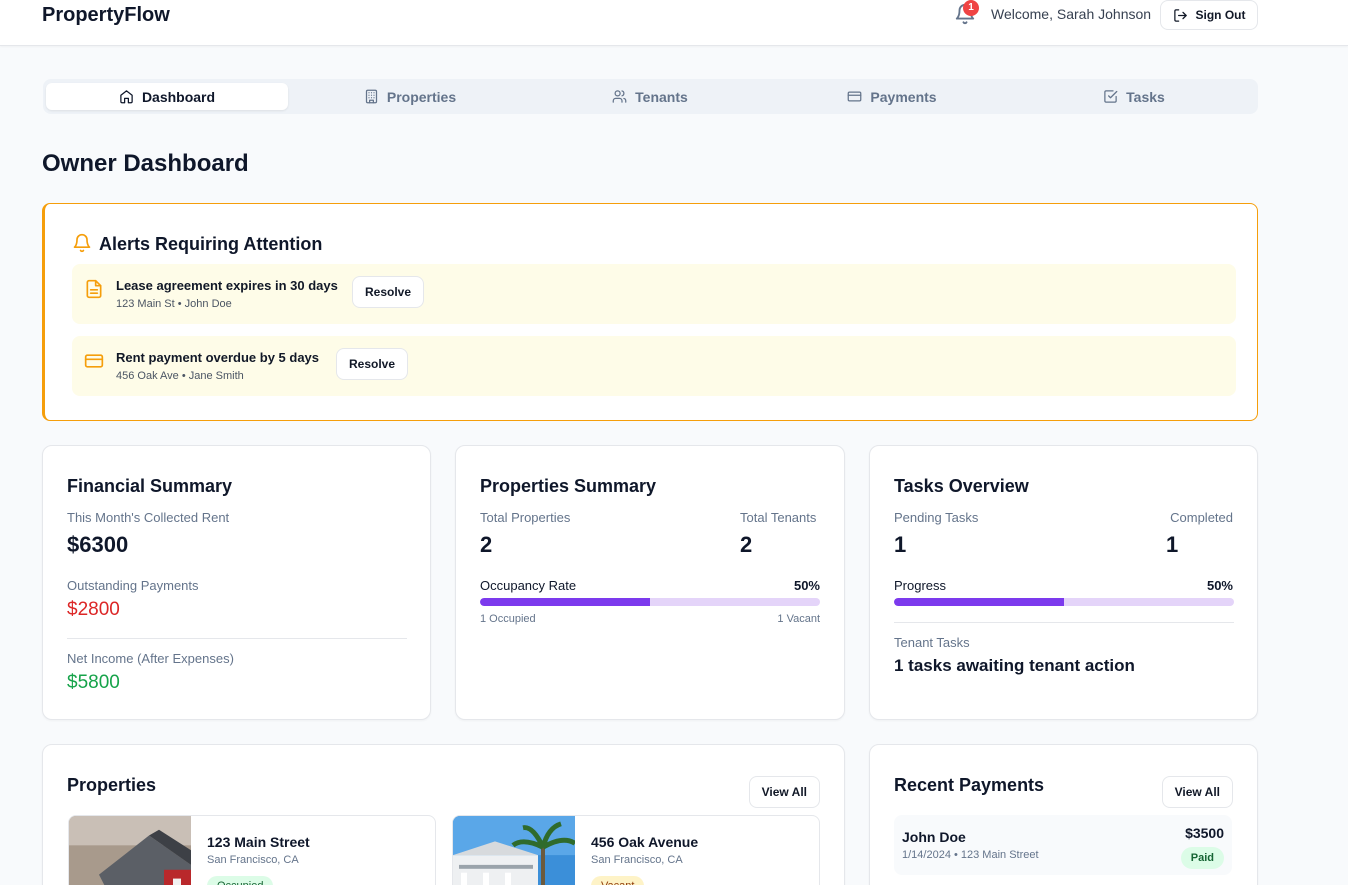  I want to click on brand-logo: PropertyFlow, so click(106, 15).